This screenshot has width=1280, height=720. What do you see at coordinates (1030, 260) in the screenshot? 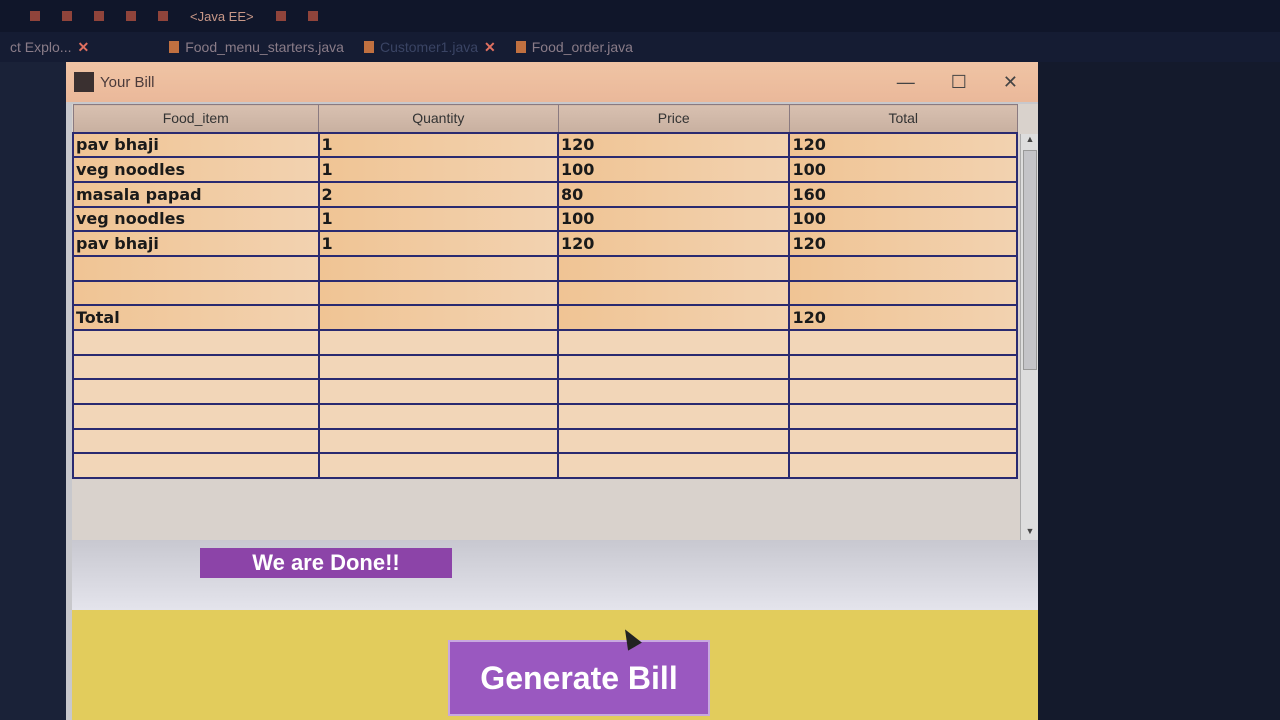
I see `scrollbar-thumb` at bounding box center [1030, 260].